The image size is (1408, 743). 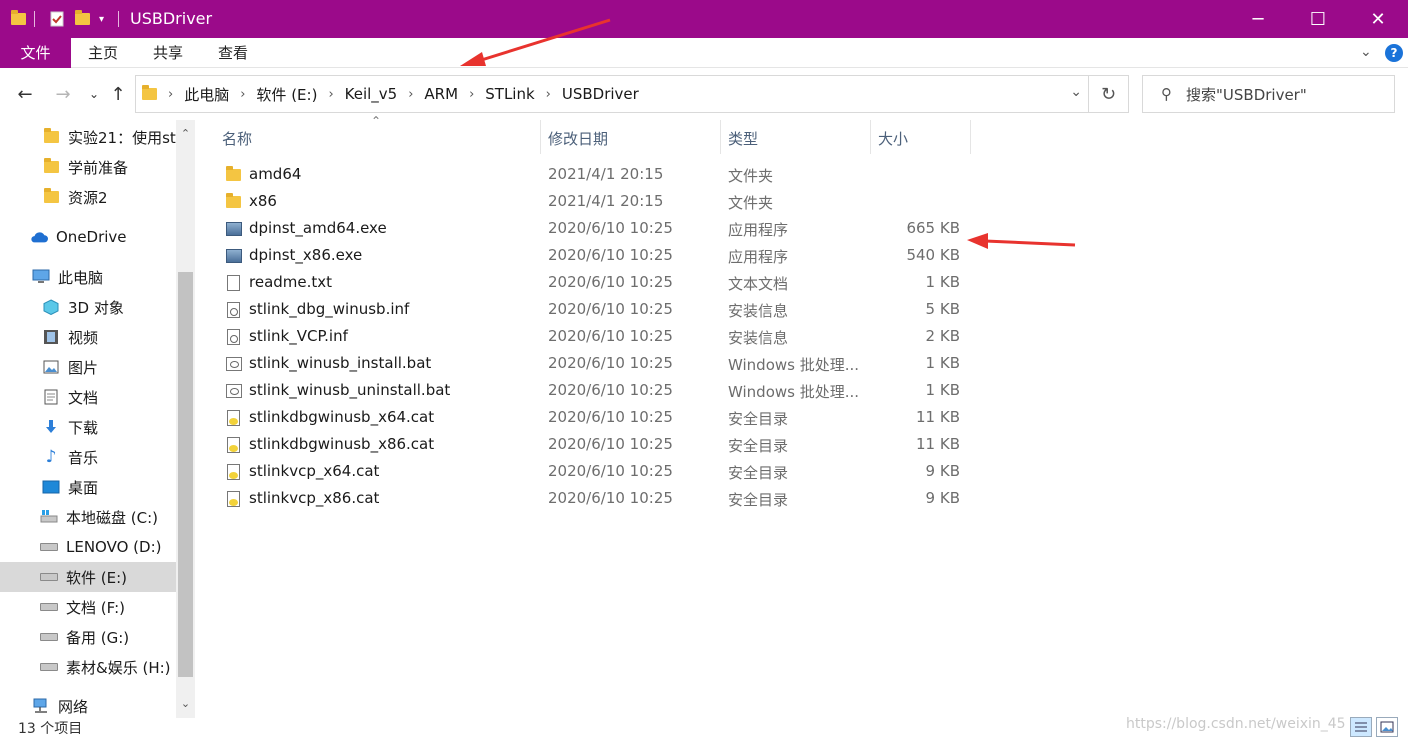 I want to click on sidebar-item-music: ♪ 音乐, so click(x=88, y=457).